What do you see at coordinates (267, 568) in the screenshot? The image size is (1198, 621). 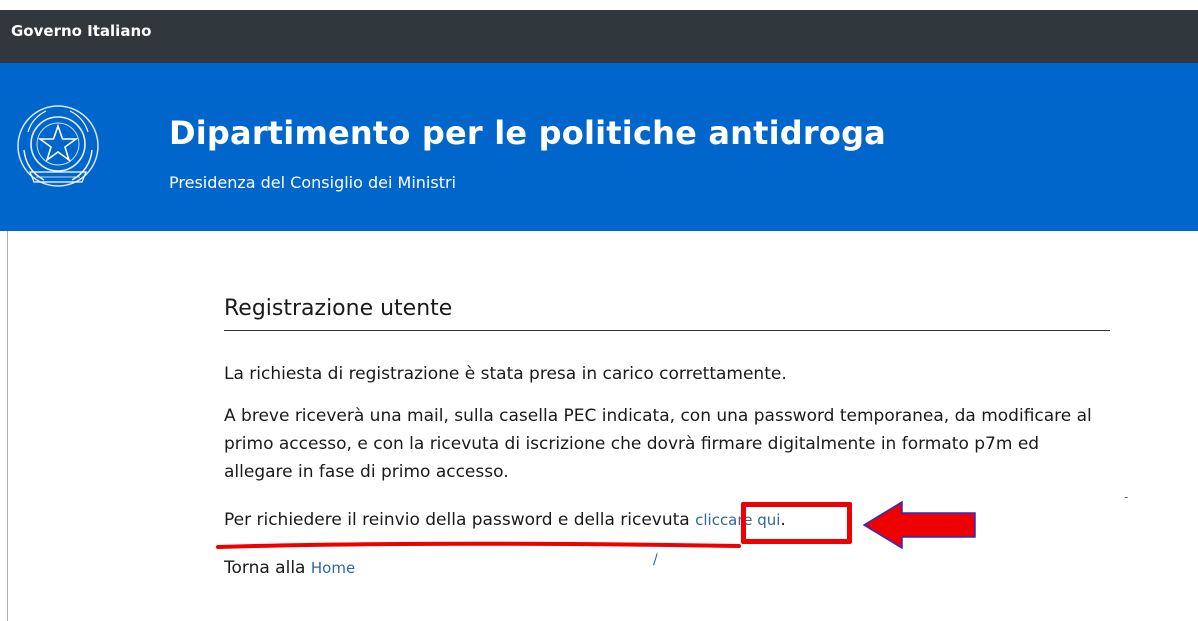 I see `back-text: Torna alla` at bounding box center [267, 568].